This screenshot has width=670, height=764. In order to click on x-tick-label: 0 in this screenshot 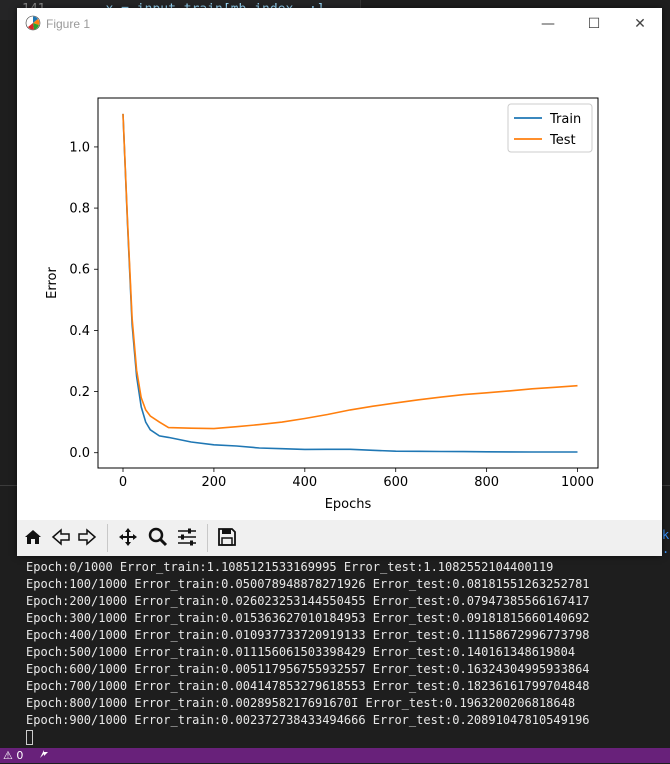, I will do `click(123, 482)`.